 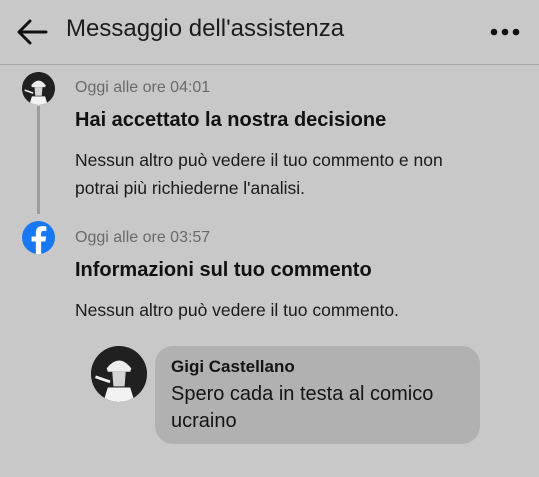 I want to click on comment-author-name: Gigi Castellano, so click(x=233, y=367).